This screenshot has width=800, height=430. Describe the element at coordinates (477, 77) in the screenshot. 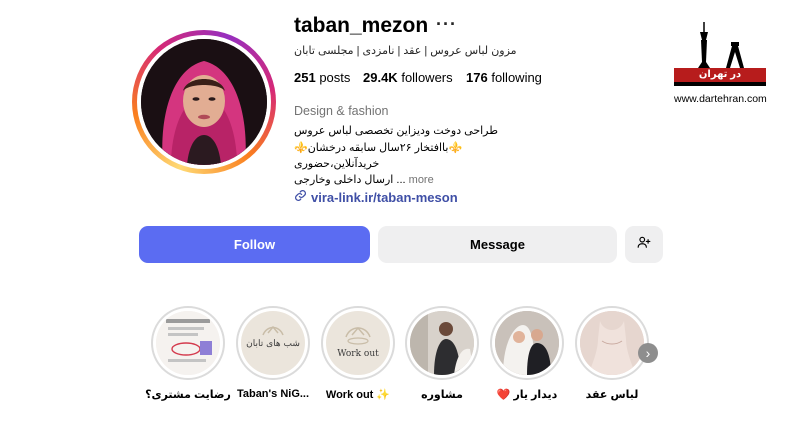

I see `following-value: 176` at that location.